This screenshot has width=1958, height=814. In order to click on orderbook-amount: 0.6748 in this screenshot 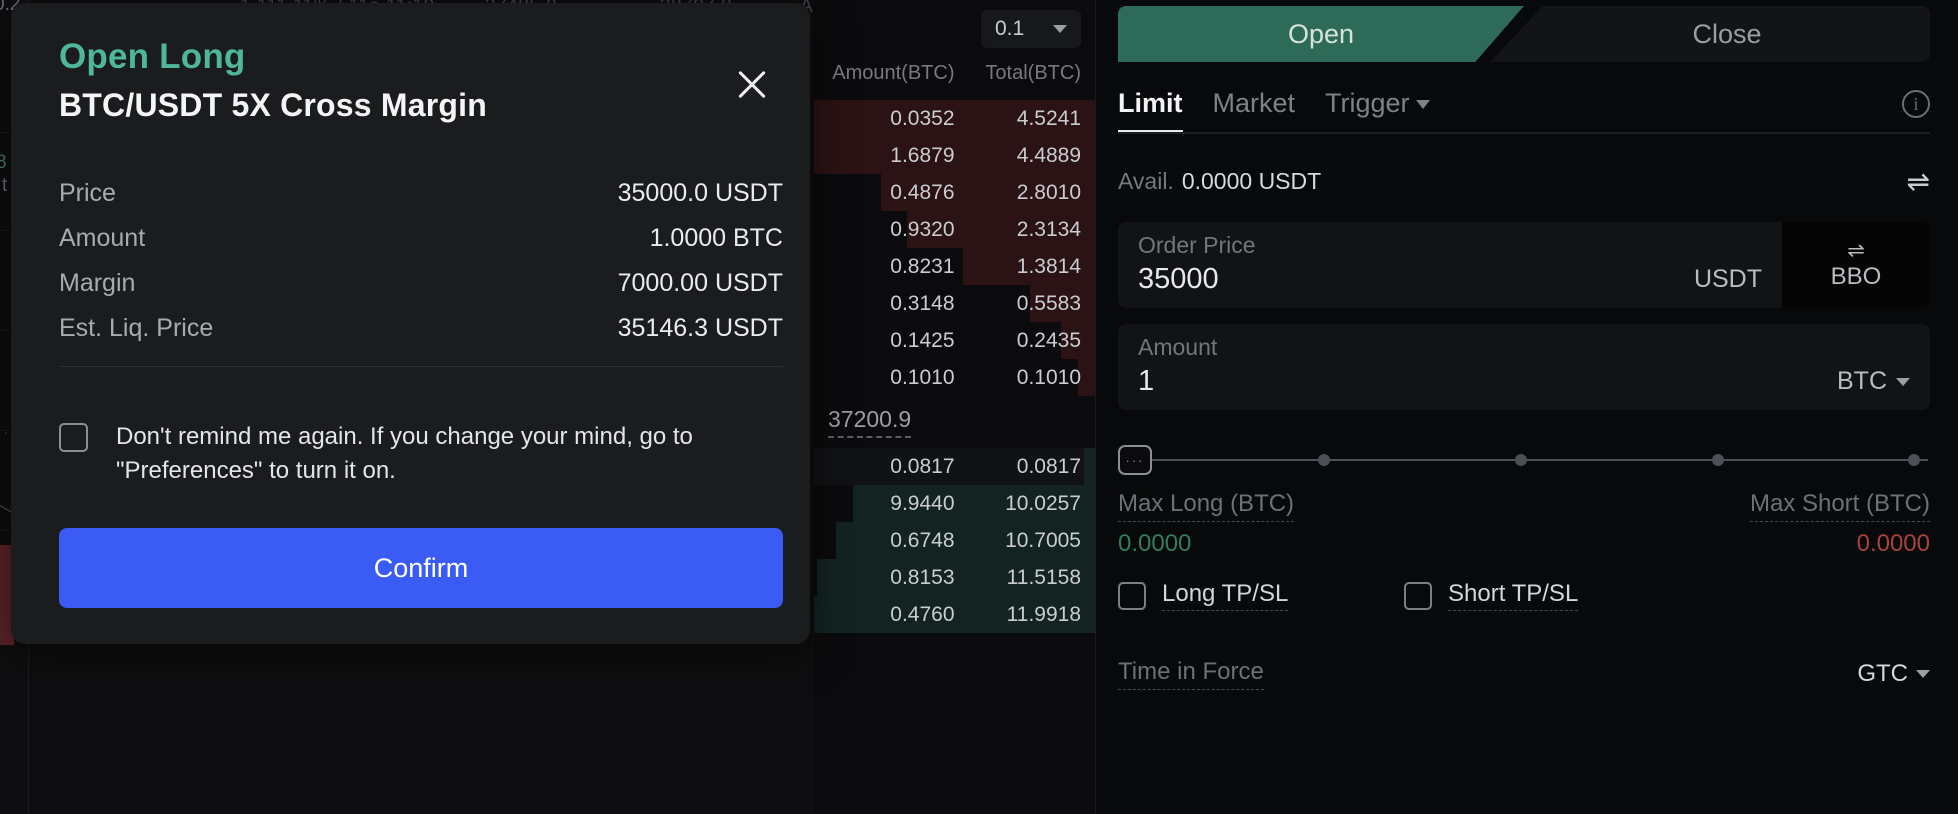, I will do `click(922, 540)`.